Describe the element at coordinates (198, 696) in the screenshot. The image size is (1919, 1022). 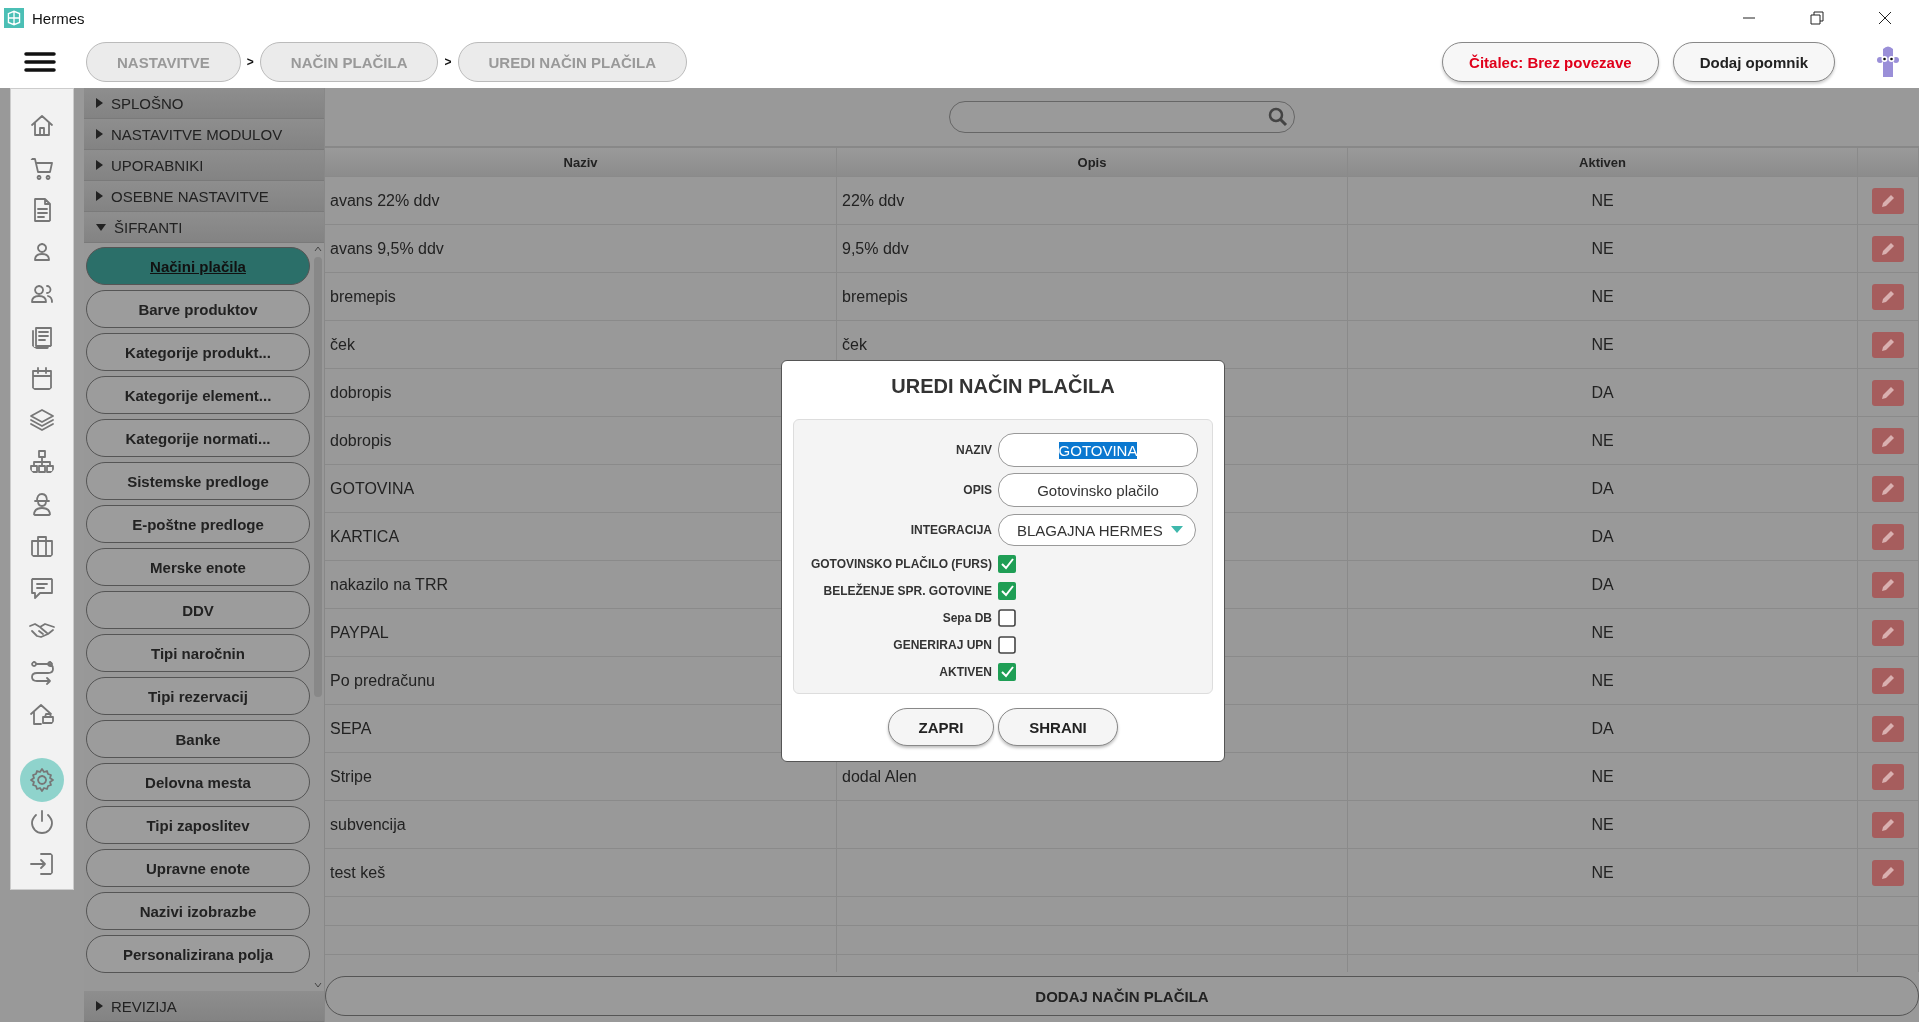
I see `sidebar-item: Tipi rezervacij` at that location.